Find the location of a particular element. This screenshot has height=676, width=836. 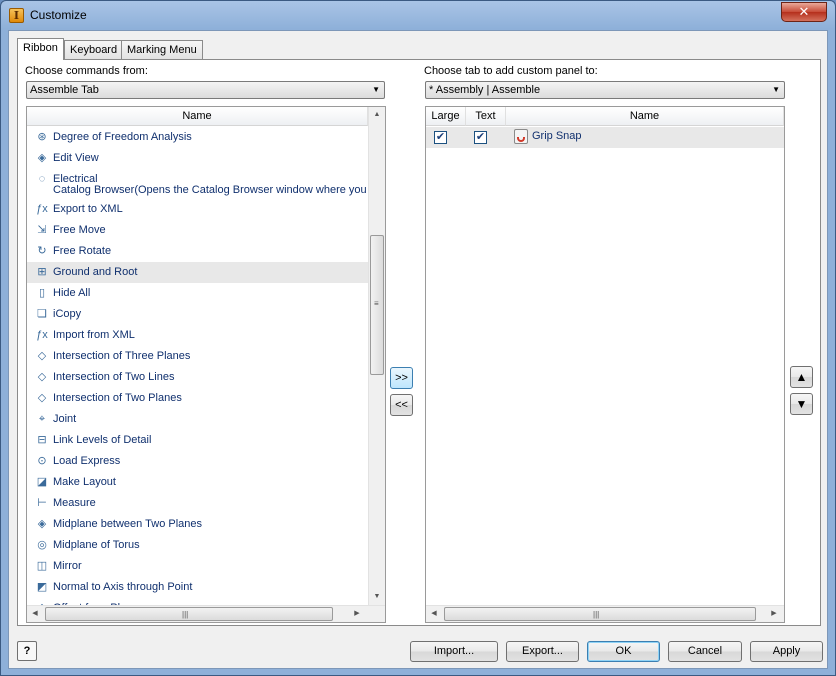

help-button: ? is located at coordinates (27, 651).